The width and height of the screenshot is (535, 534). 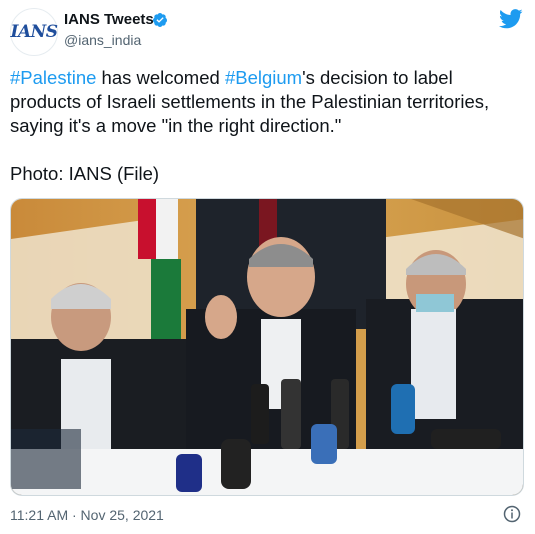 What do you see at coordinates (512, 514) in the screenshot?
I see `info-icon` at bounding box center [512, 514].